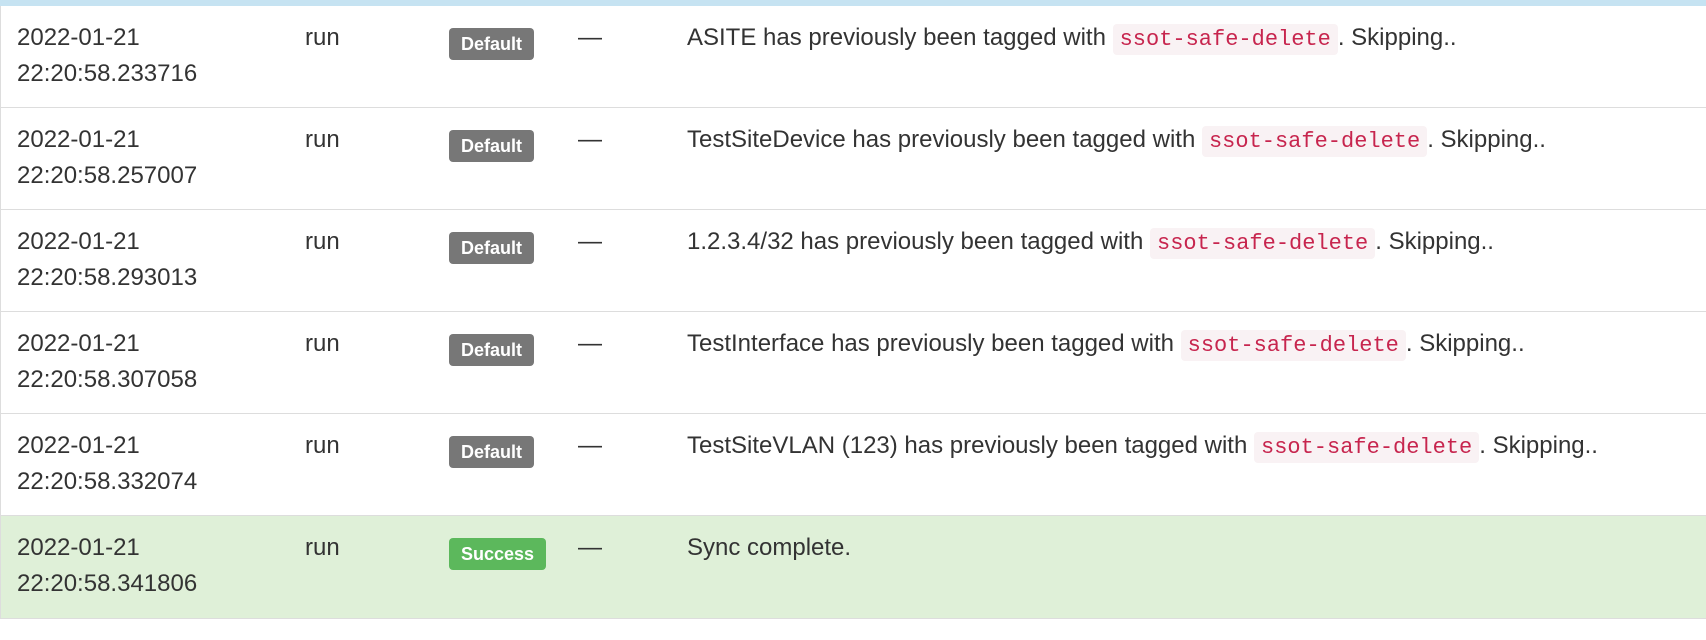 The width and height of the screenshot is (1706, 640). I want to click on log-time: 22:20:58.307058, so click(107, 379).